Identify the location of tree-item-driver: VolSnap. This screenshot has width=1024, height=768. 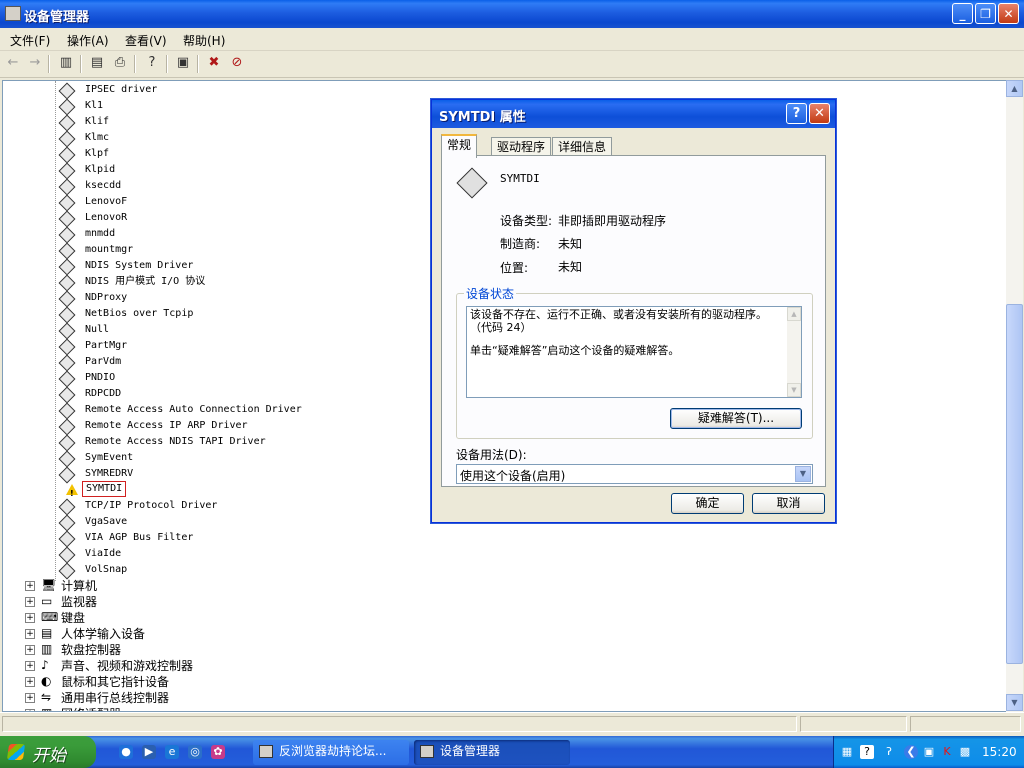
(259, 571).